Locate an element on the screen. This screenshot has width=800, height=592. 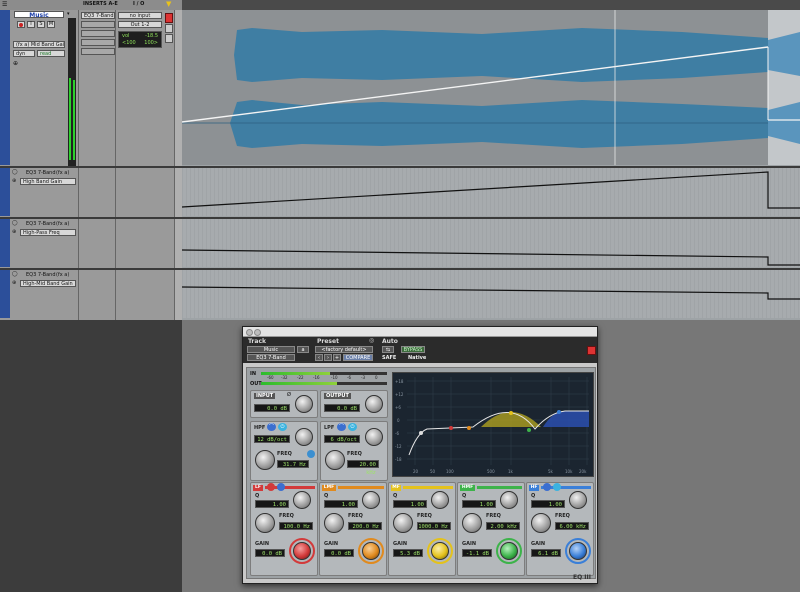
insert-selector: EQ3 7-Band is located at coordinates (271, 357).